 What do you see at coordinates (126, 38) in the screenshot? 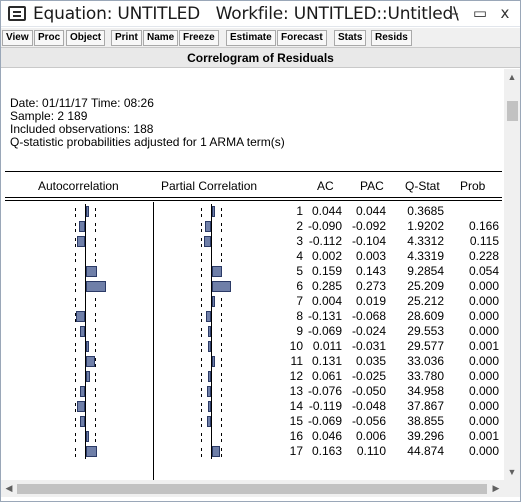
I see `print-button: Print` at bounding box center [126, 38].